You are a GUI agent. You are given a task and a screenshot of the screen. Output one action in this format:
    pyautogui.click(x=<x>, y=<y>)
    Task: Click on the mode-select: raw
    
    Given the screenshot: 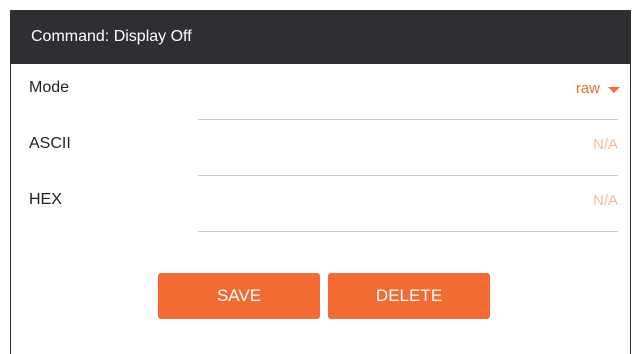 What is the action you would take?
    pyautogui.click(x=598, y=88)
    